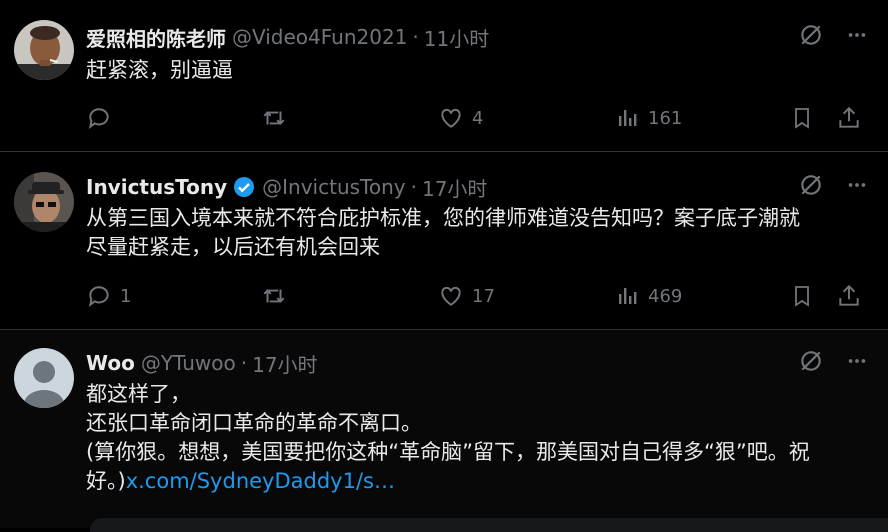  What do you see at coordinates (466, 296) in the screenshot?
I see `like-button: 17` at bounding box center [466, 296].